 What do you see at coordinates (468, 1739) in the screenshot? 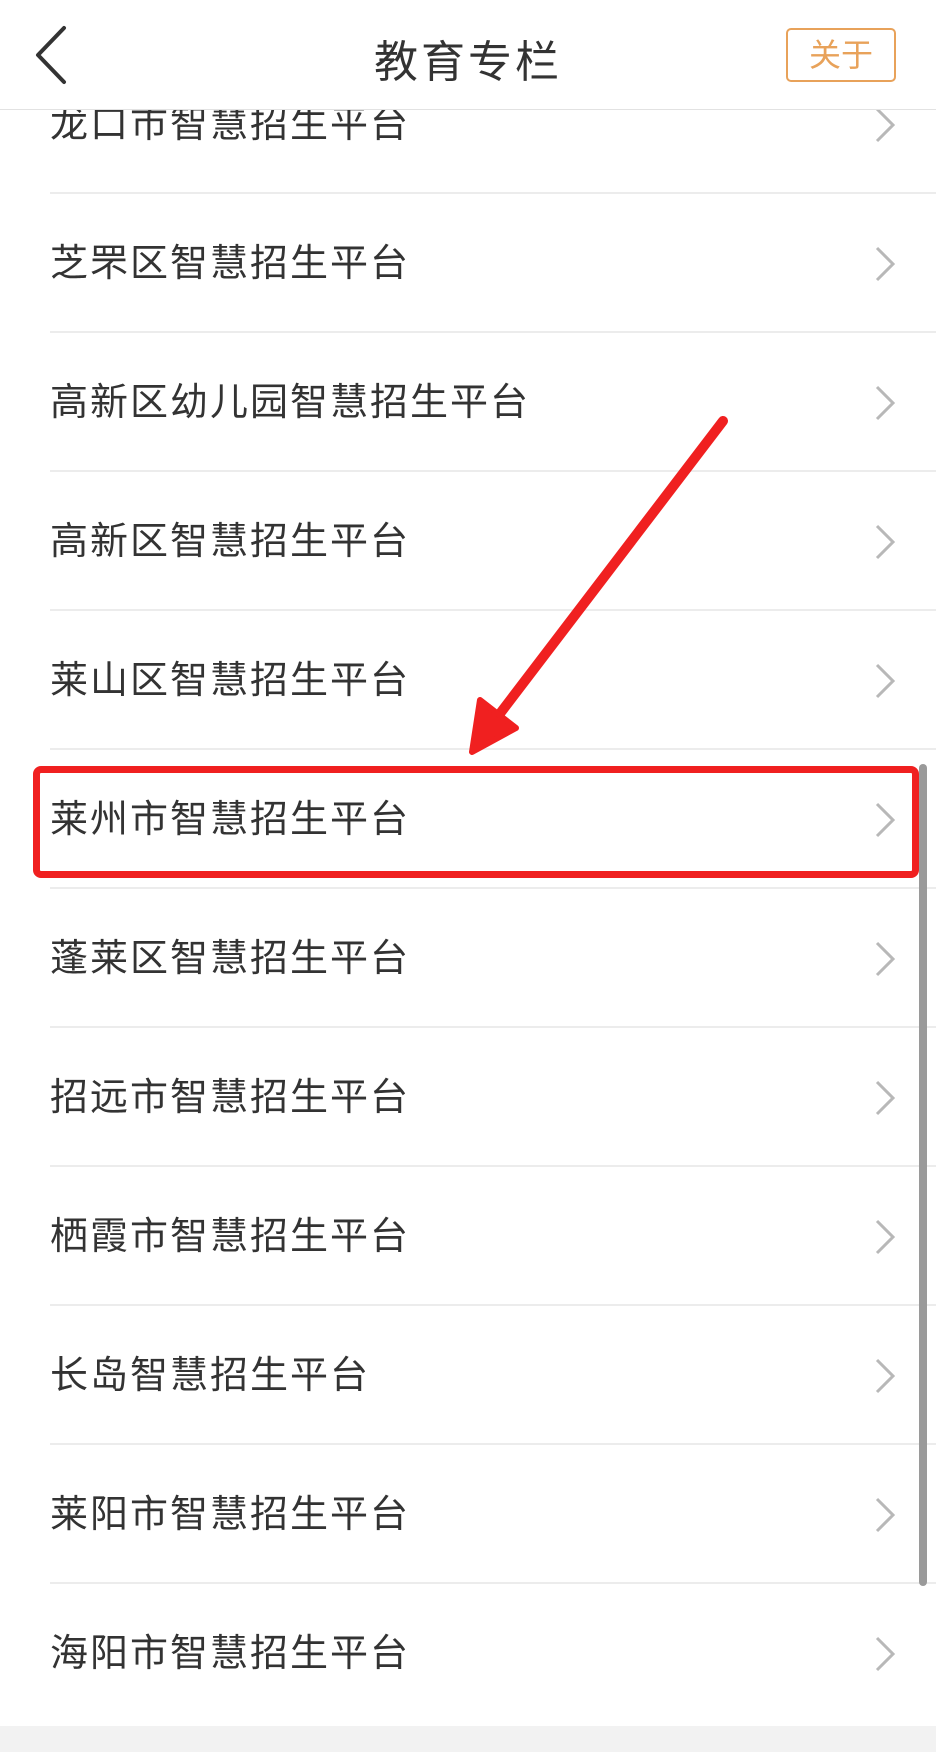
I see `bottom-bar` at bounding box center [468, 1739].